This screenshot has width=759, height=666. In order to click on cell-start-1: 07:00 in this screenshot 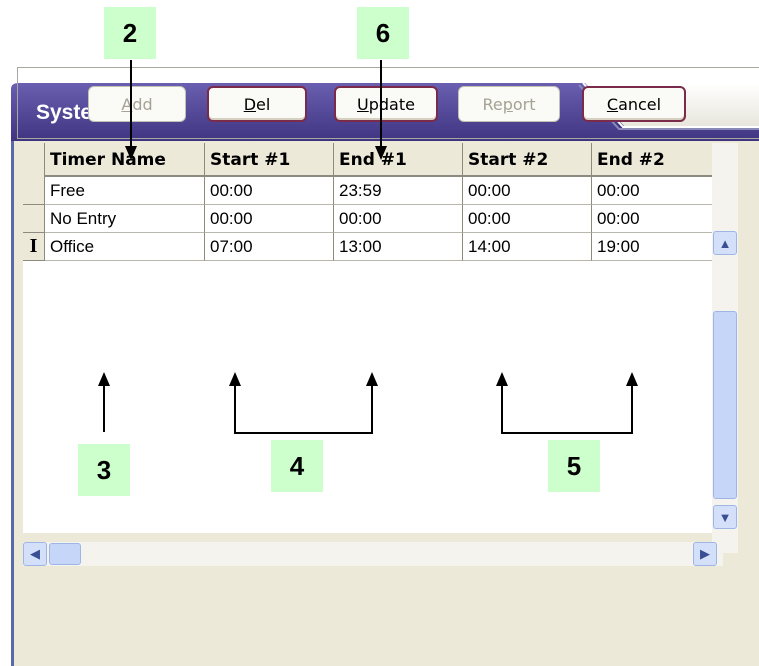, I will do `click(269, 247)`.